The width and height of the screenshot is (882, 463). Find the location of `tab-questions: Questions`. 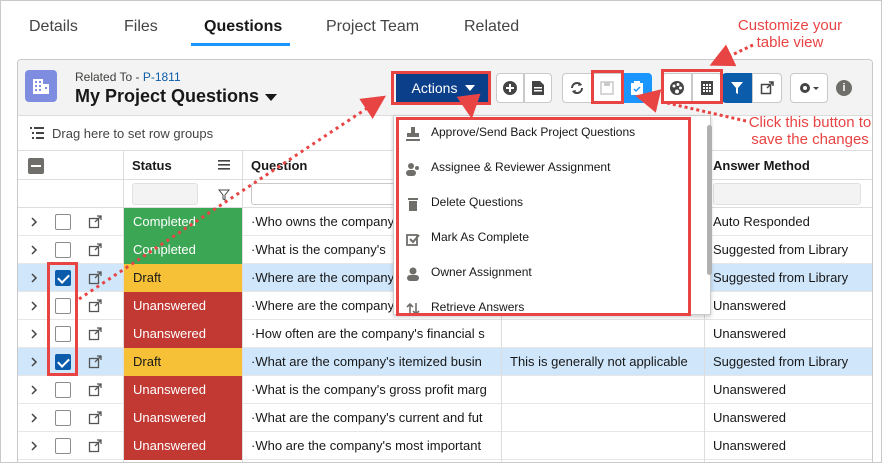

tab-questions: Questions is located at coordinates (243, 27).